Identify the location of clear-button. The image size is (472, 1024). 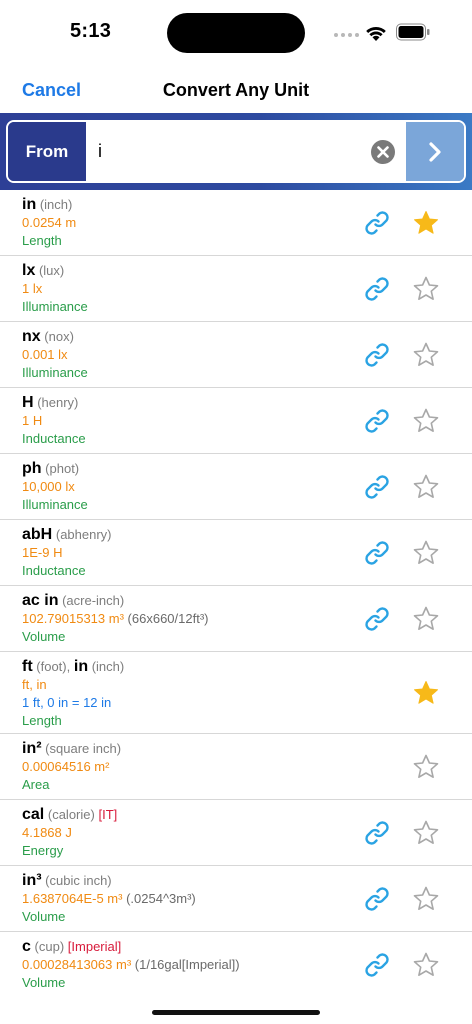
(383, 151).